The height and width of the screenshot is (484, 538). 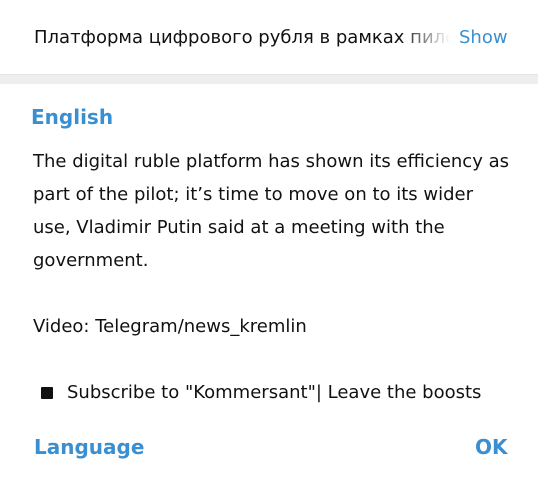 I want to click on section-divider, so click(x=269, y=79).